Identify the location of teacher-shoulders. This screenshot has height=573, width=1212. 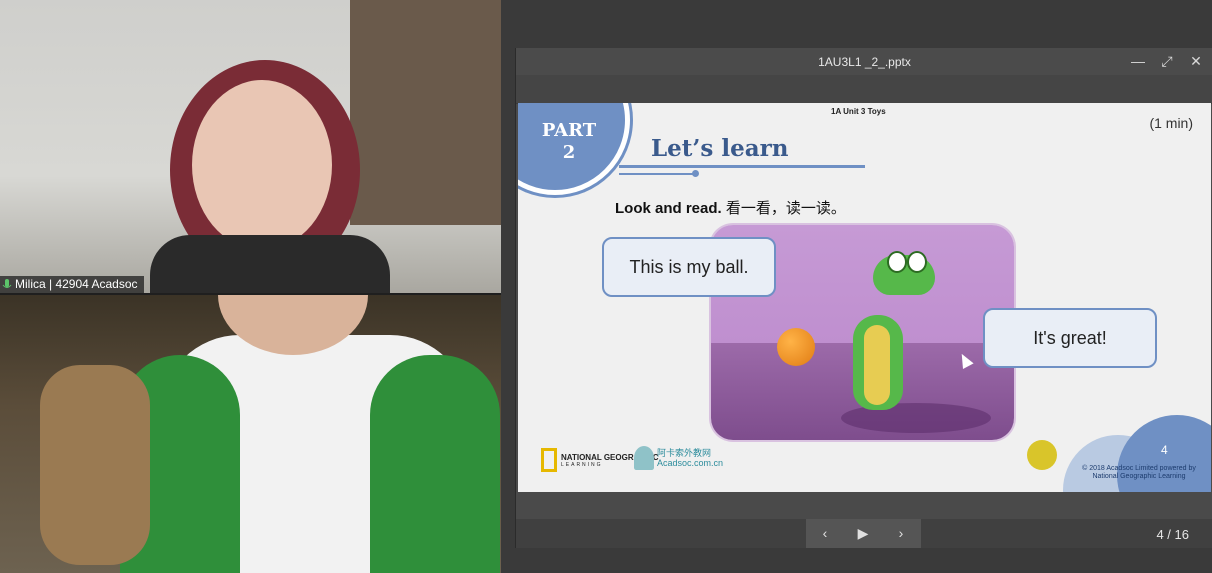
(270, 264).